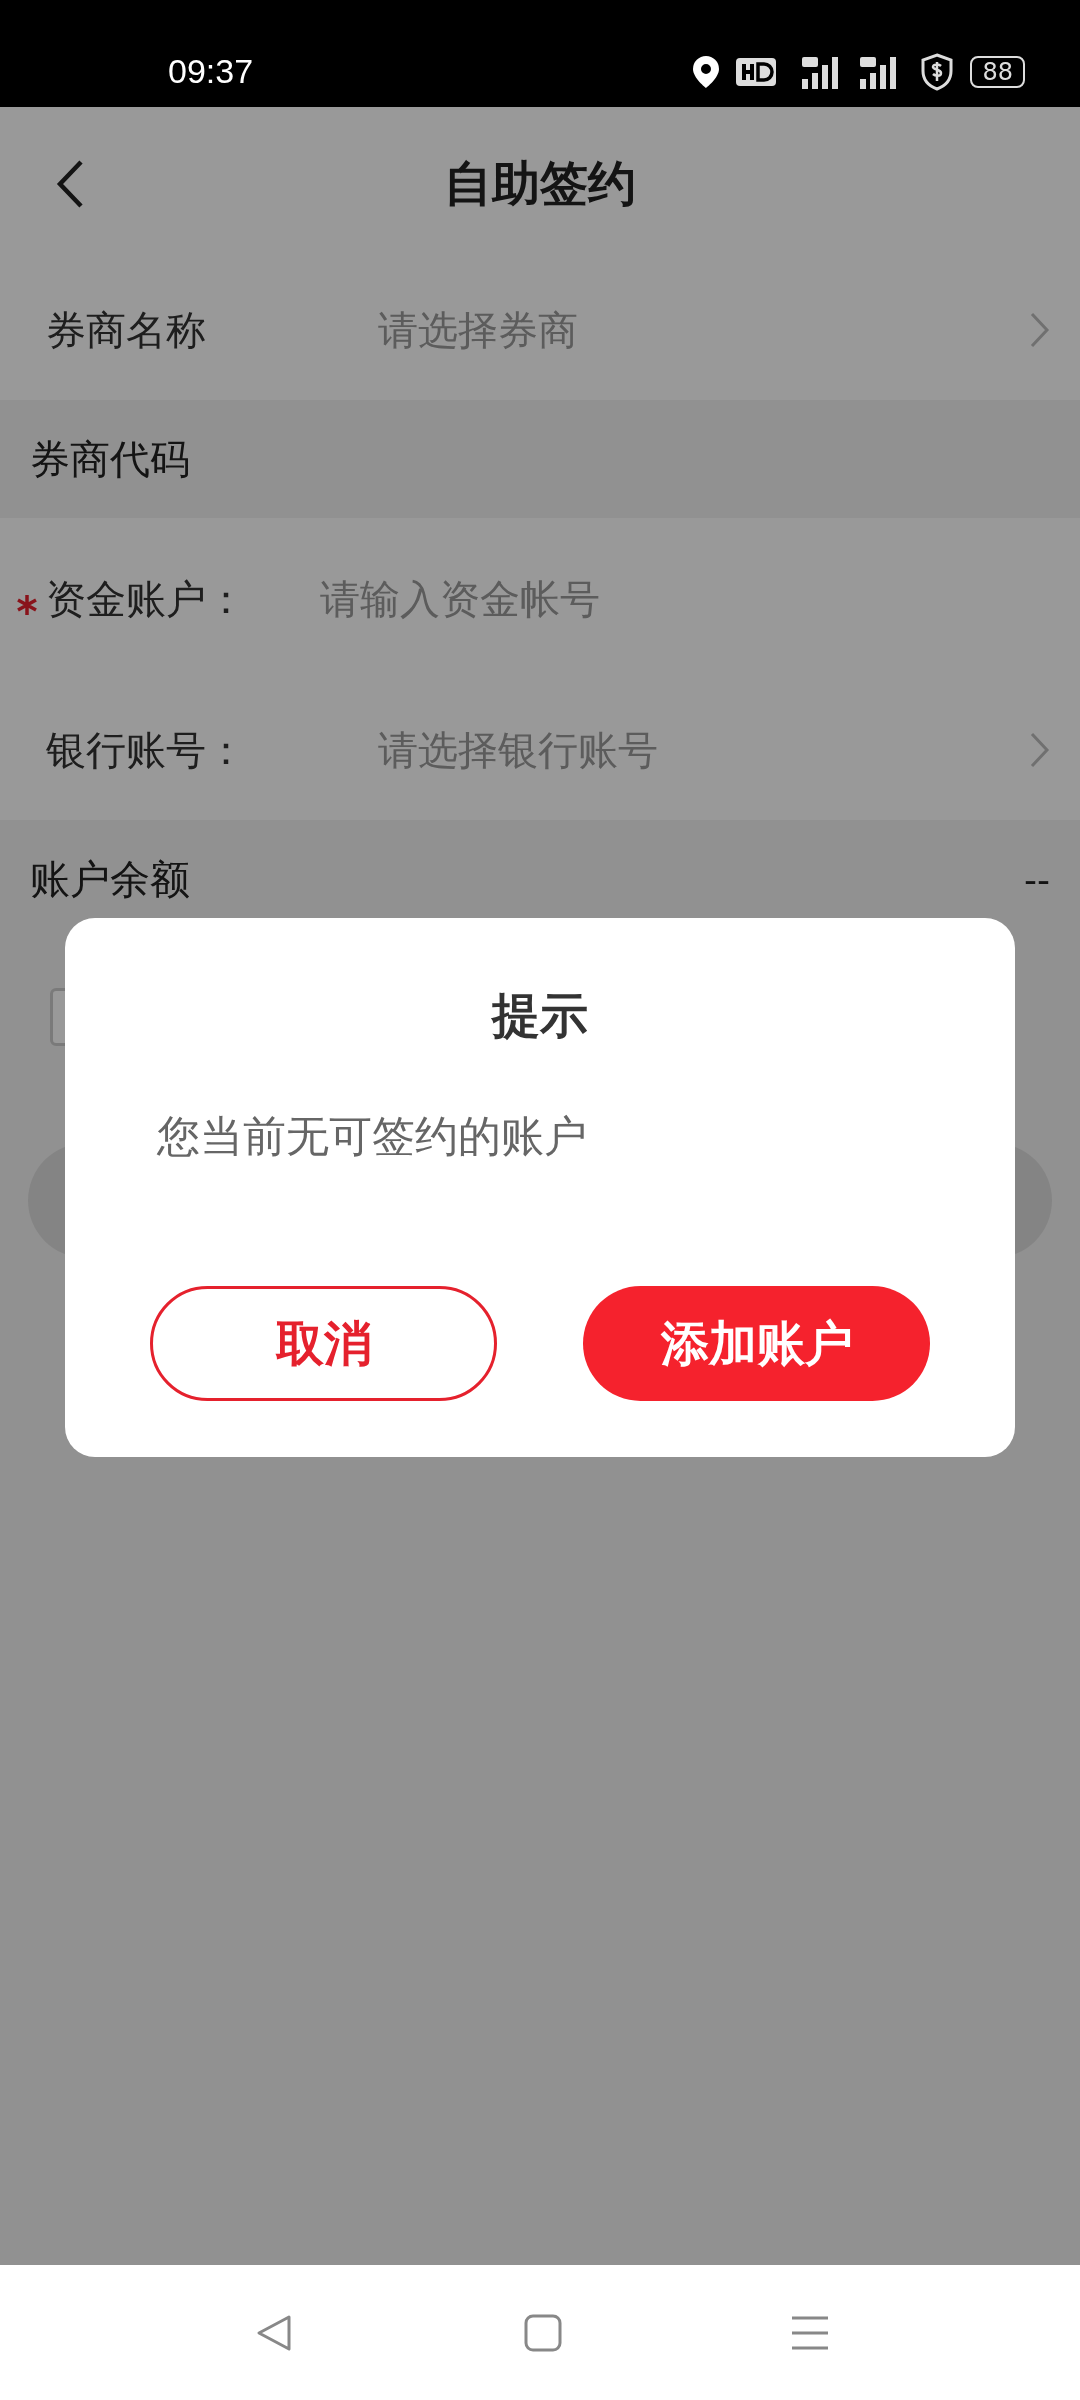  Describe the element at coordinates (684, 599) in the screenshot. I see `account-input: 请输入资金帐号` at that location.